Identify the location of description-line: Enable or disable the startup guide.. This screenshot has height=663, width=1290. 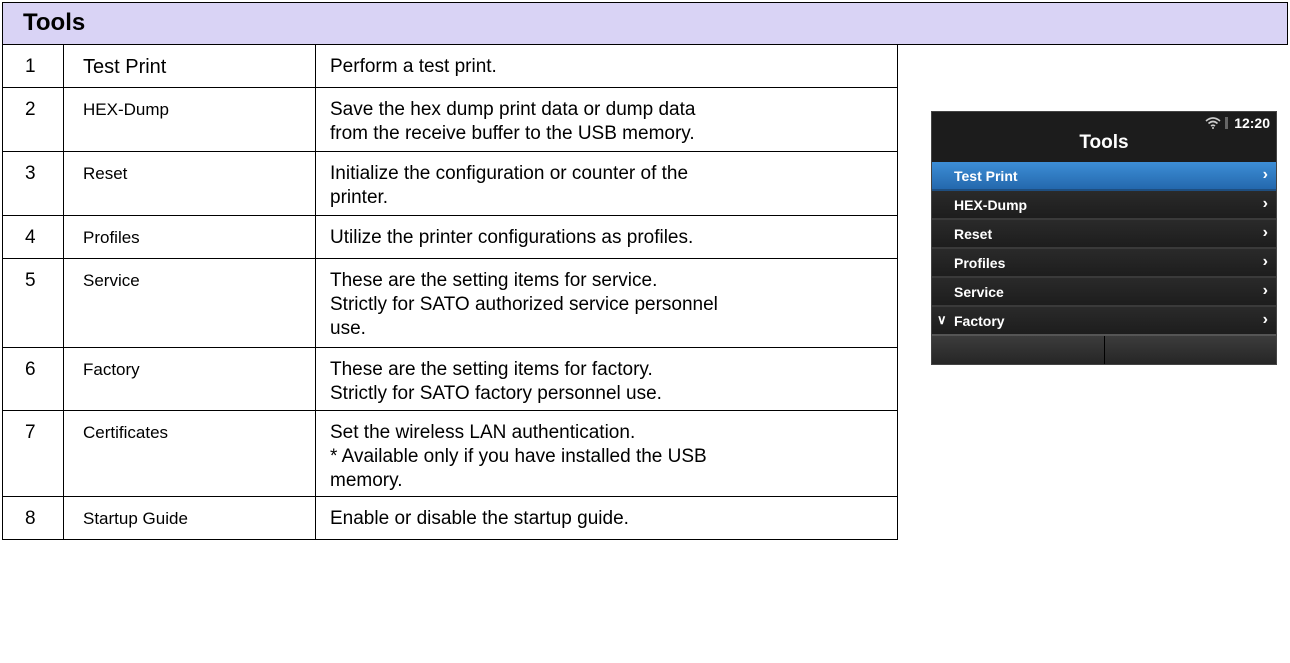
(479, 518).